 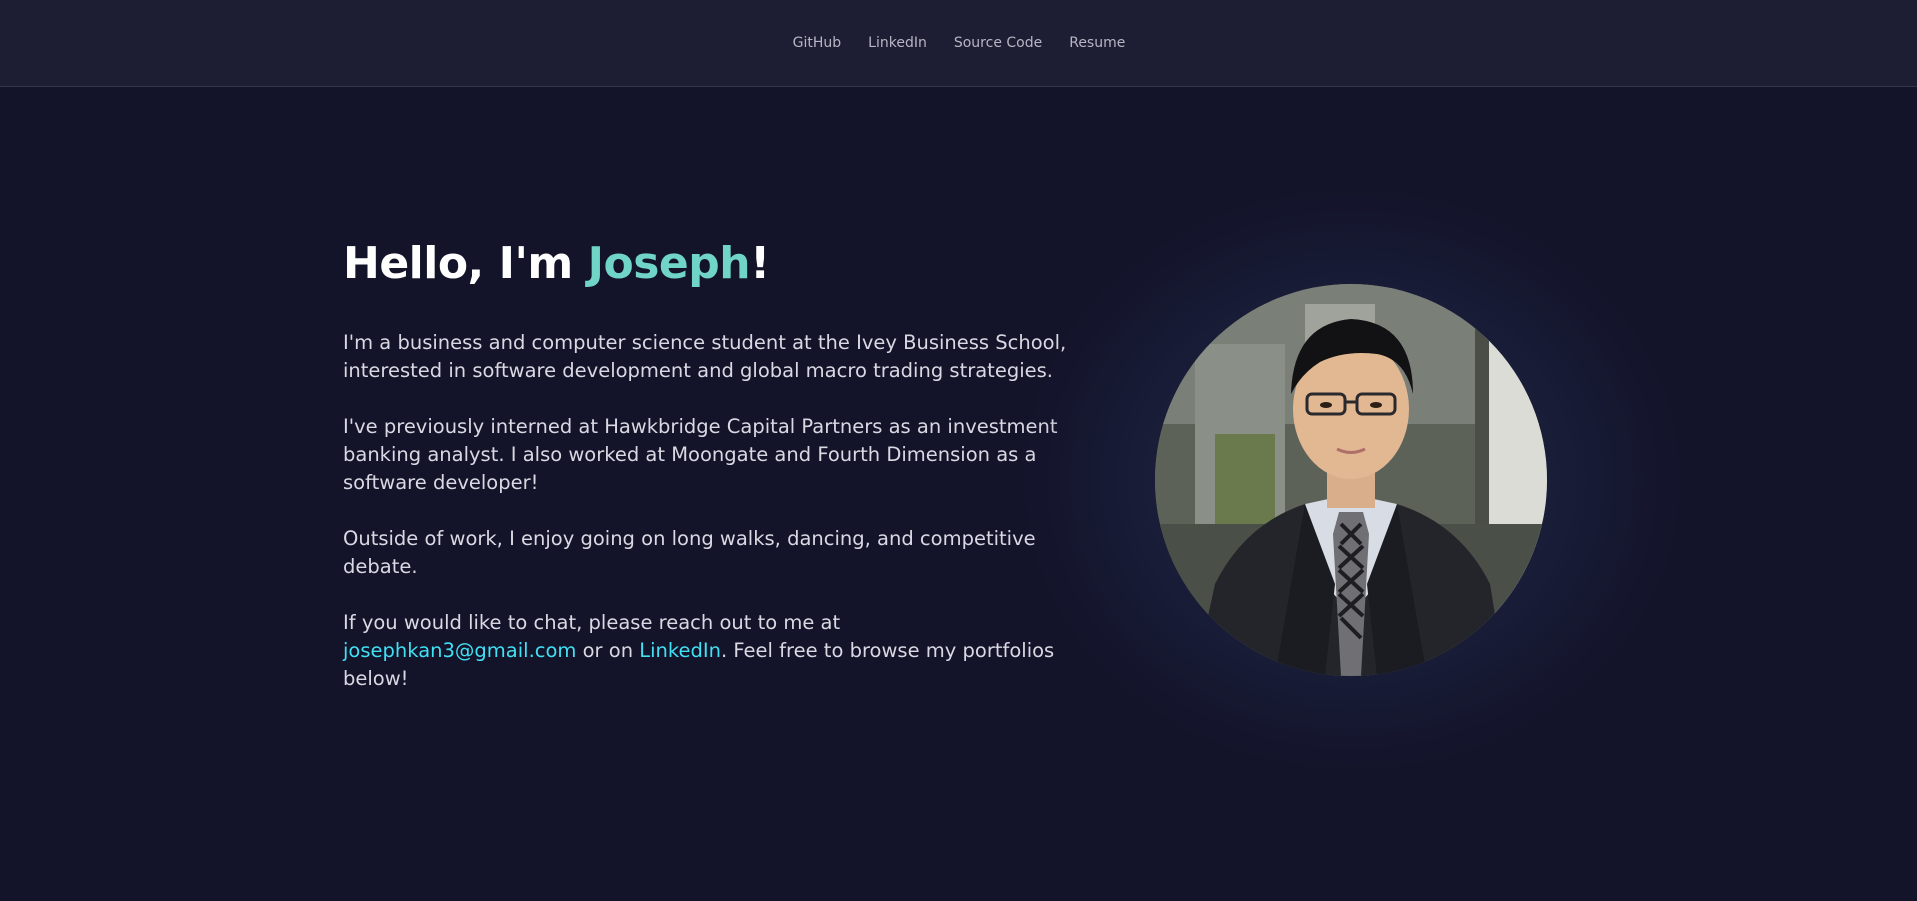 What do you see at coordinates (459, 650) in the screenshot?
I see `email-link: josephkan3@gmail.com` at bounding box center [459, 650].